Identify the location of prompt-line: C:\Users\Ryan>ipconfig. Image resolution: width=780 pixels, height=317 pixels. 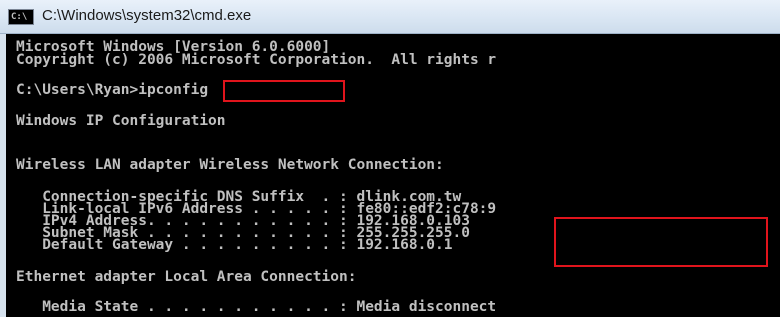
(112, 90).